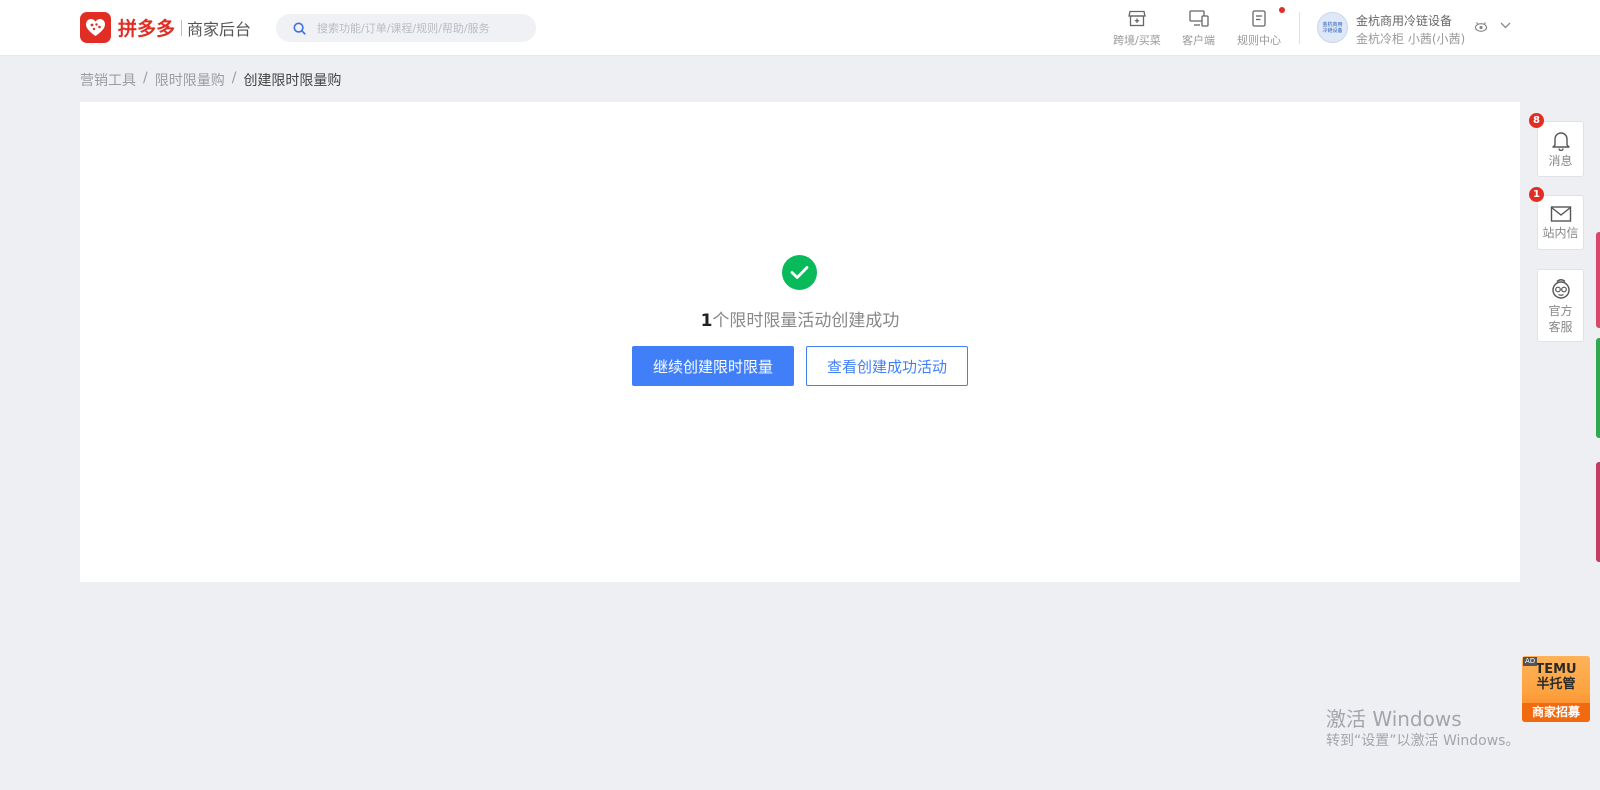  I want to click on search-icon, so click(299, 28).